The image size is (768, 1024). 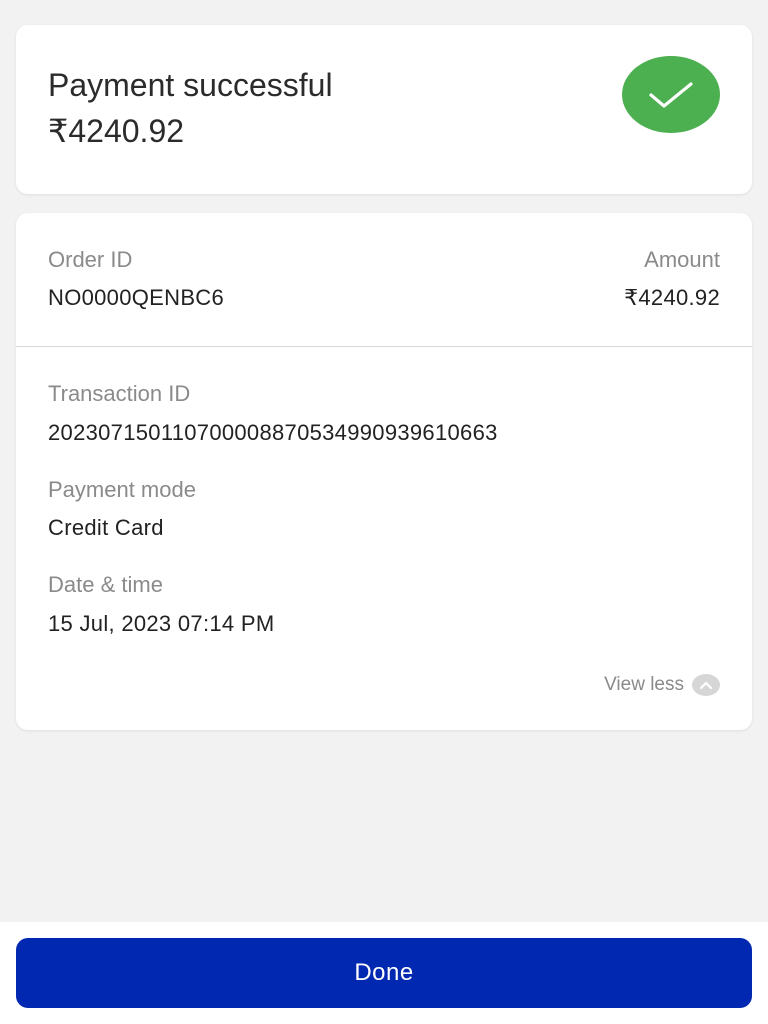 What do you see at coordinates (106, 527) in the screenshot?
I see `payment-mode-value: Credit Card` at bounding box center [106, 527].